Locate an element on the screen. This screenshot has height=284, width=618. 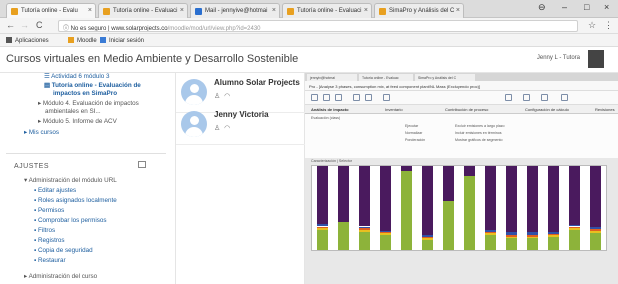
browser-tab-label: Tutoría online - Evaluaci is located at coordinates (329, 11).